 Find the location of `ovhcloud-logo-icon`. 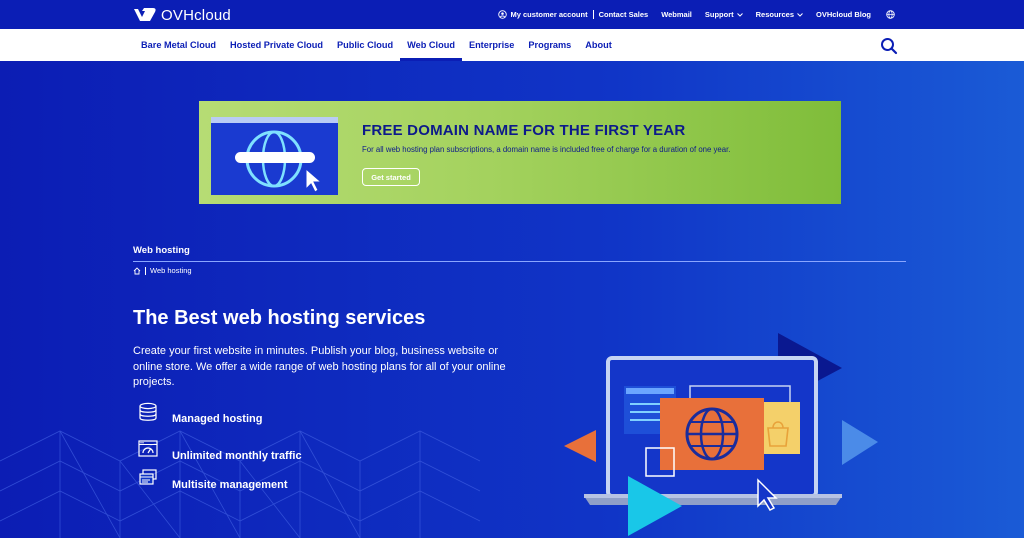

ovhcloud-logo-icon is located at coordinates (145, 14).